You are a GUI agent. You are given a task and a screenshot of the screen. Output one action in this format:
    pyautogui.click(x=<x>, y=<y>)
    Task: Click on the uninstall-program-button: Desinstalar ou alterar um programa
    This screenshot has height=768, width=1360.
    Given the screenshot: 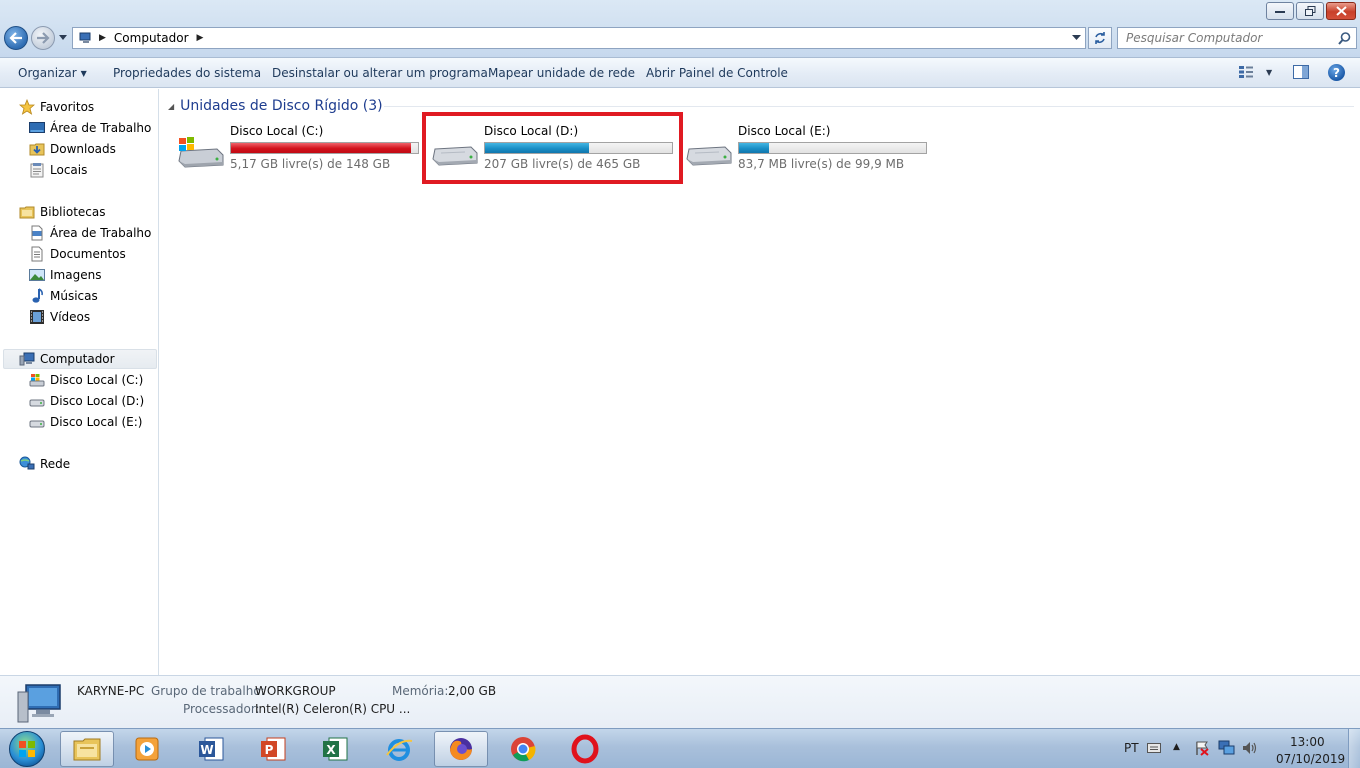 What is the action you would take?
    pyautogui.click(x=380, y=73)
    